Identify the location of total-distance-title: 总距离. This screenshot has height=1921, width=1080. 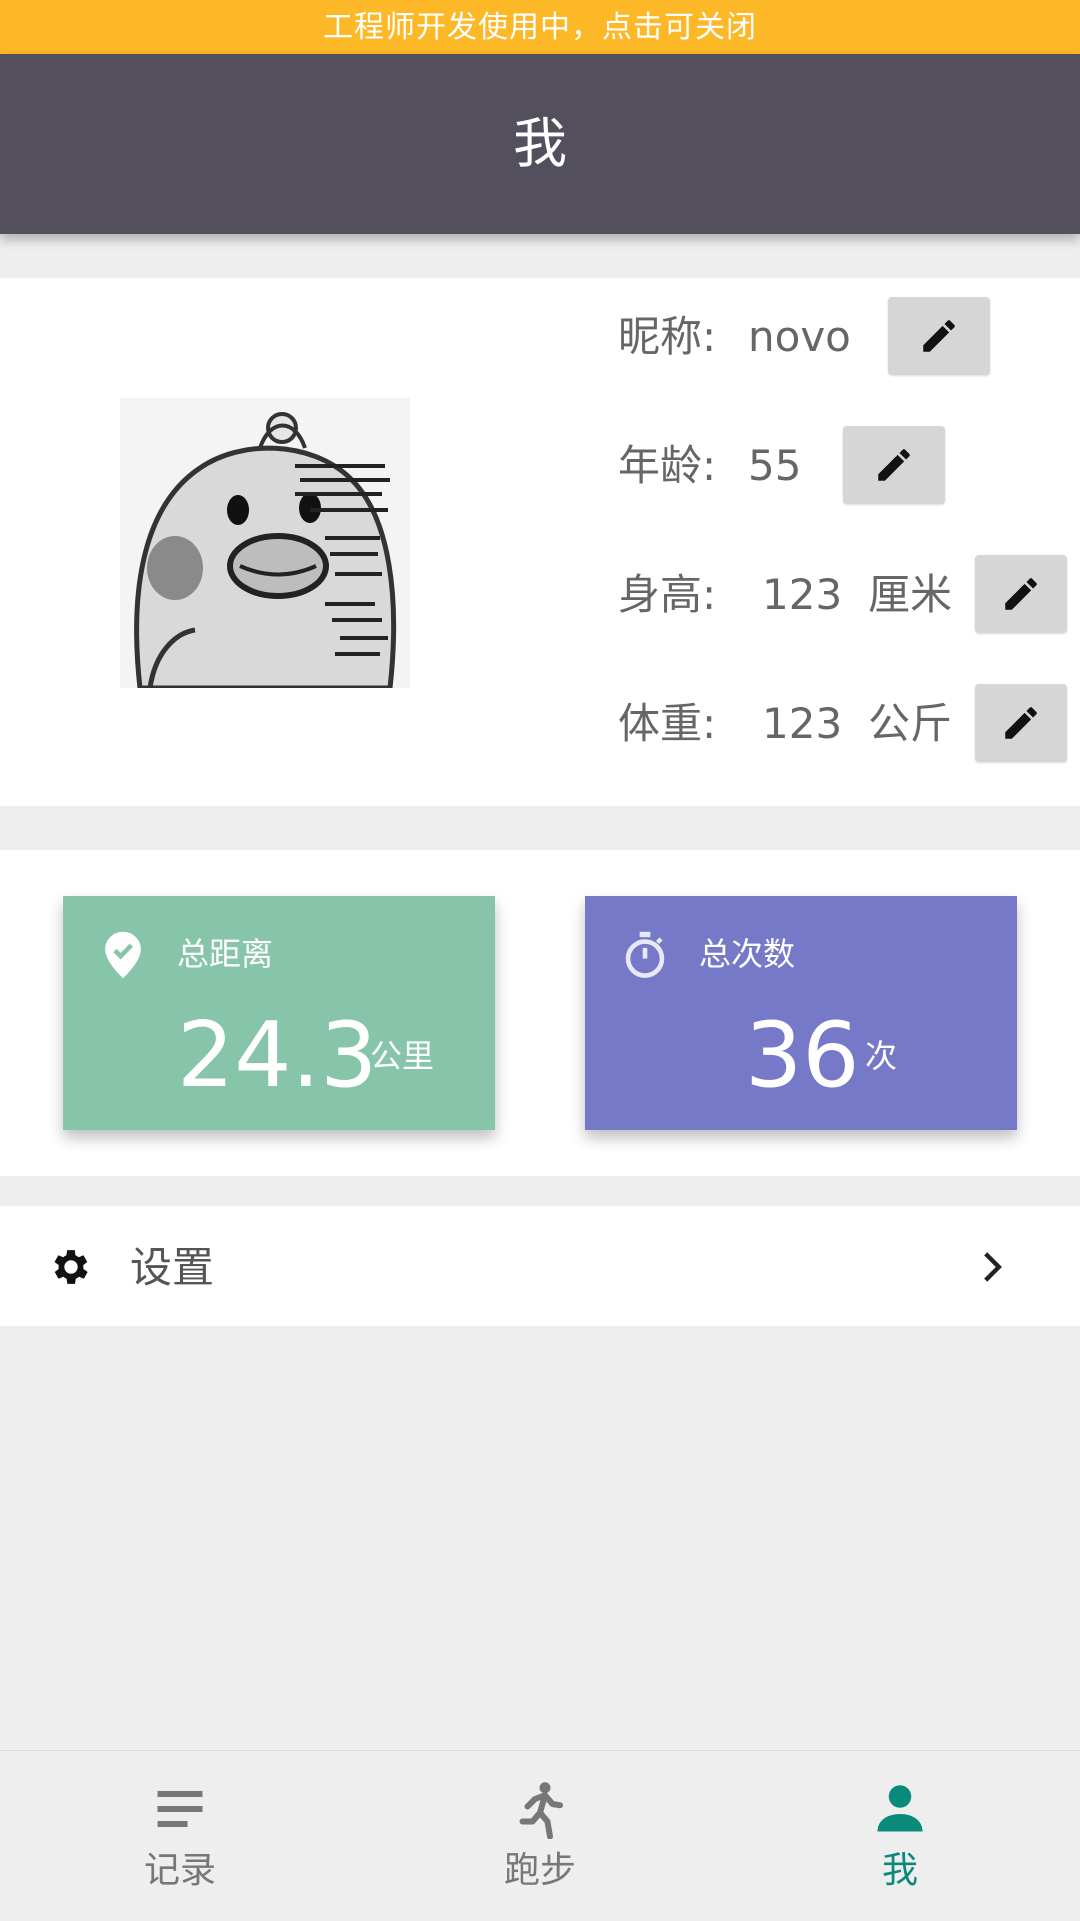
(225, 954).